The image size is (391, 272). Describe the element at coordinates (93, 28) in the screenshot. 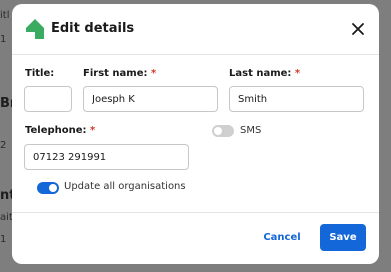

I see `dialog-title: Edit details` at that location.